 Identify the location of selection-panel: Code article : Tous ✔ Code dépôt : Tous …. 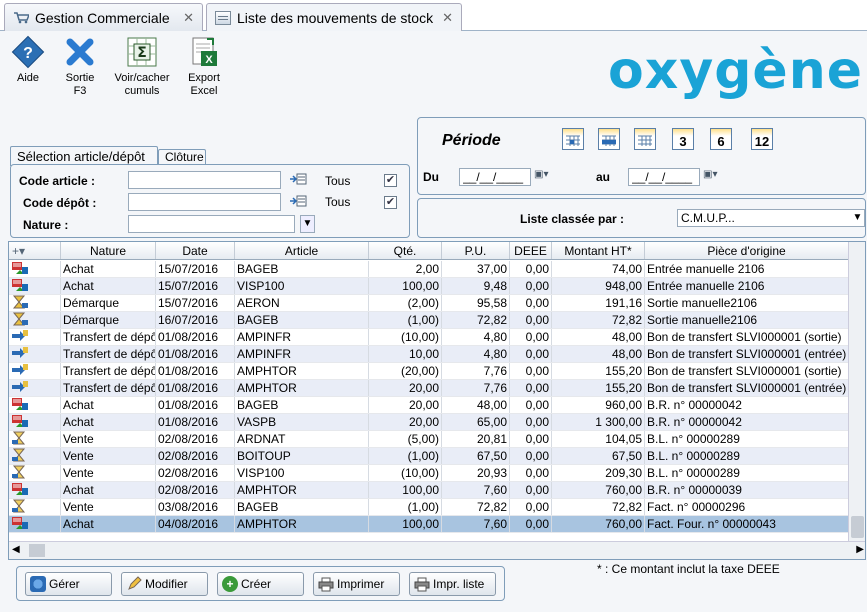
(210, 201).